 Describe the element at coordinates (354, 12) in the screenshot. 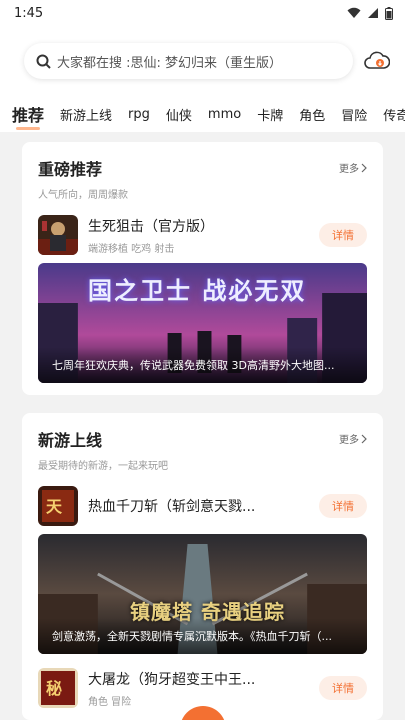

I see `wifi-icon` at that location.